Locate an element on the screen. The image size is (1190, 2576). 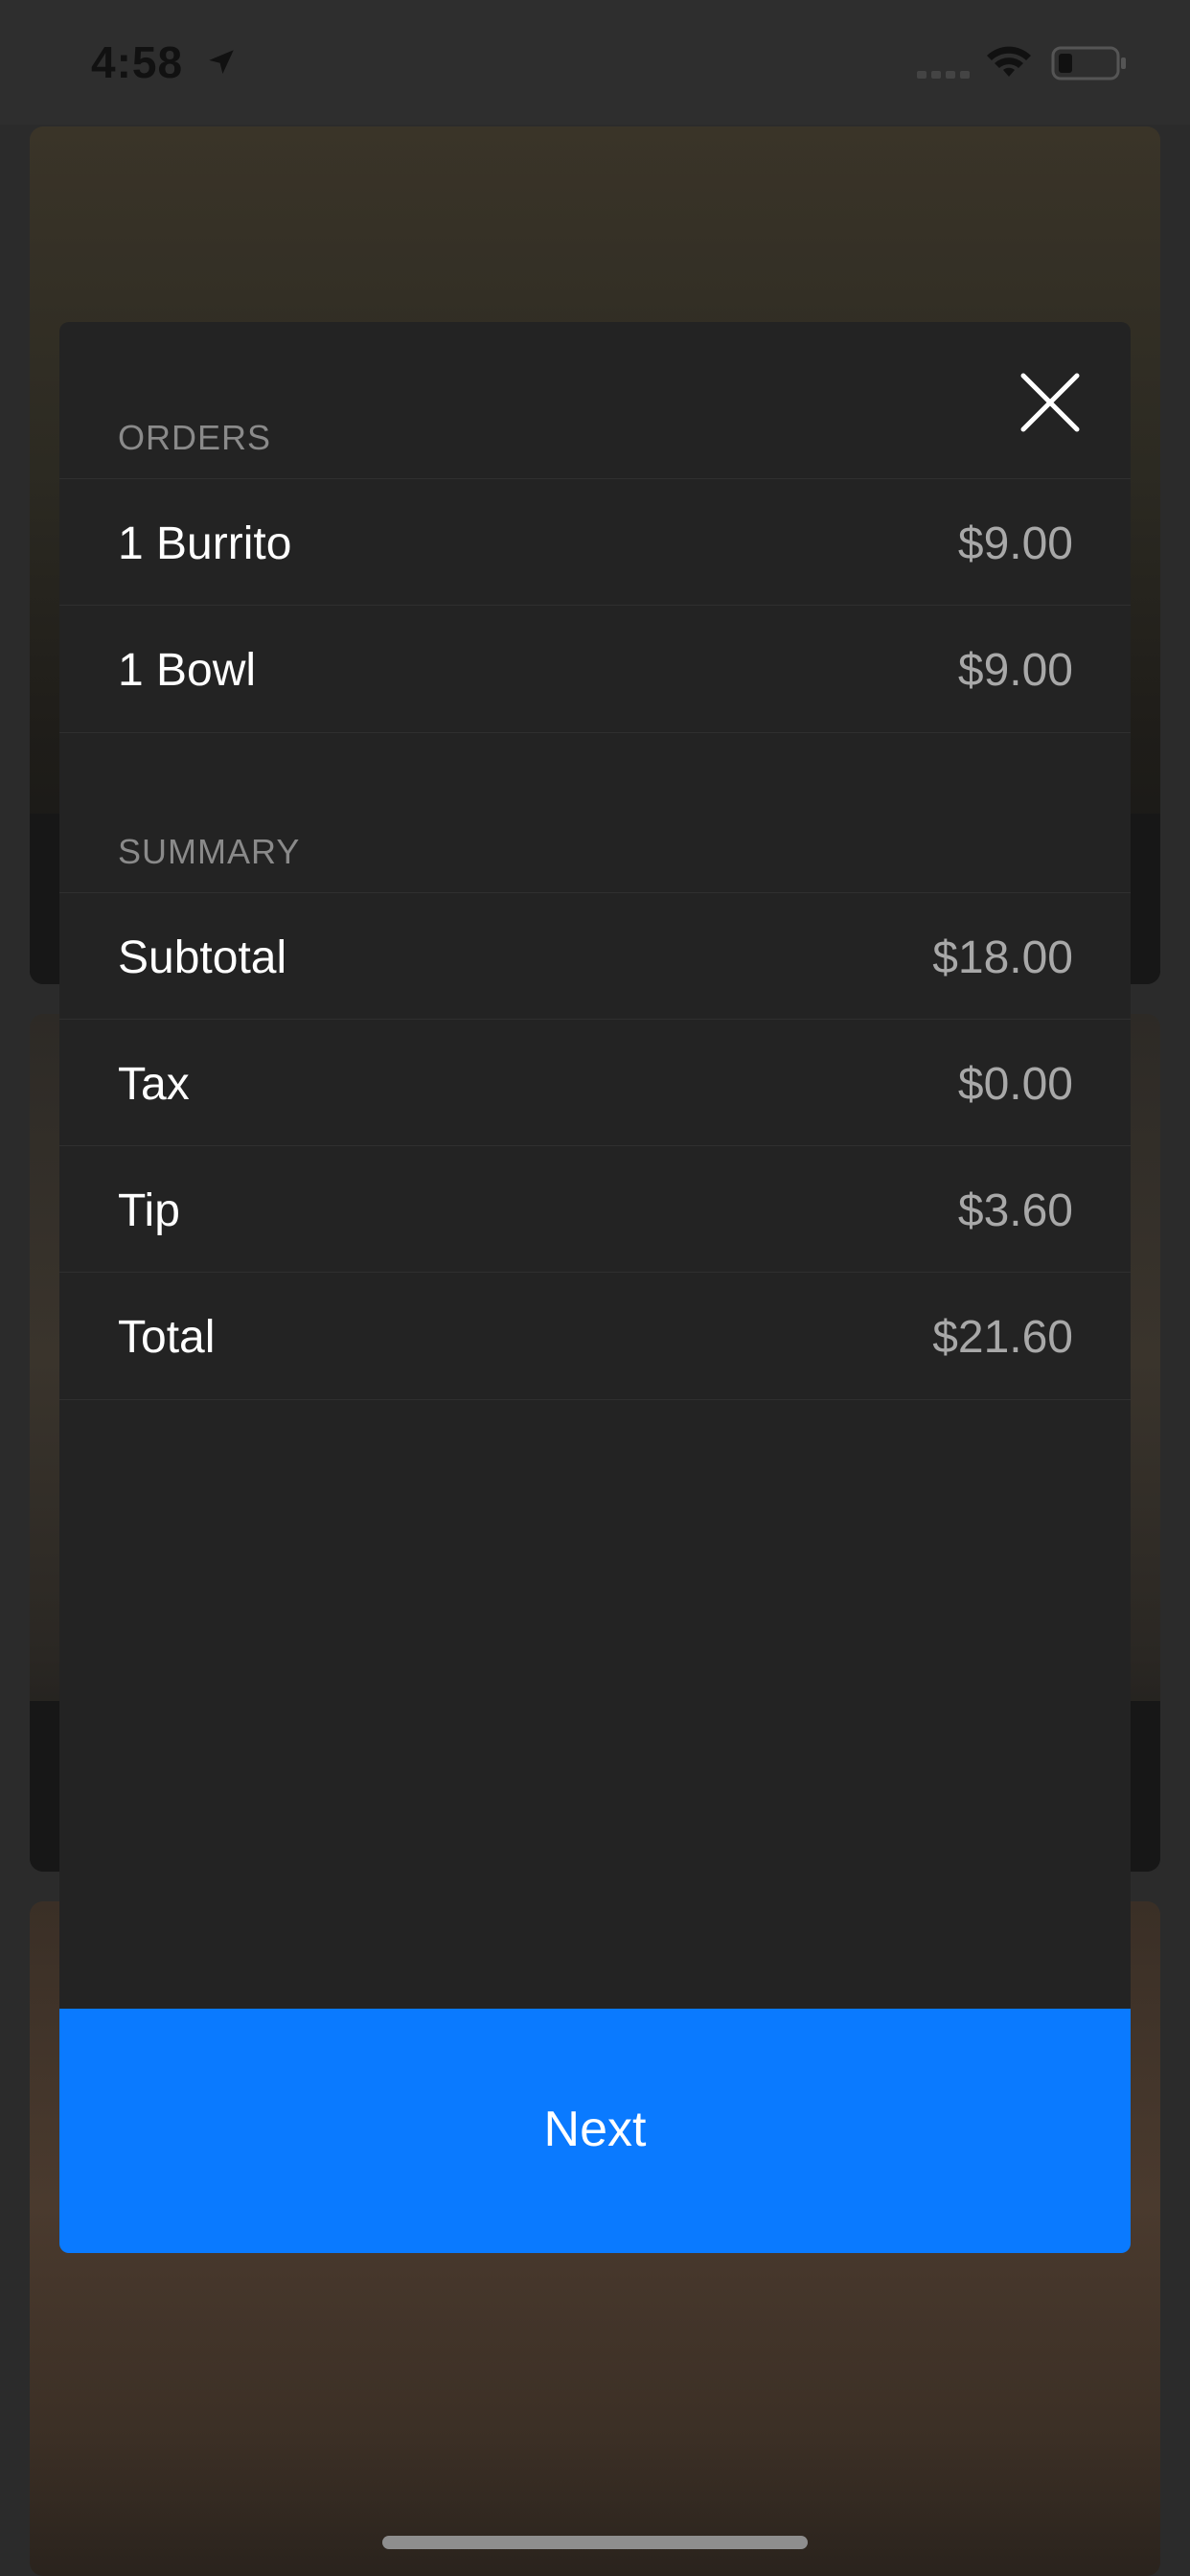
status-time: 4:58 is located at coordinates (137, 62).